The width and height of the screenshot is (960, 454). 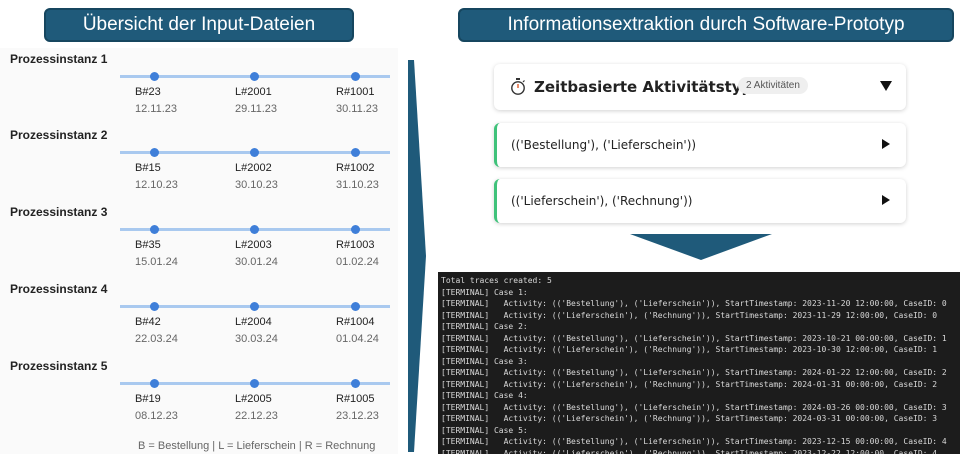 I want to click on document-date: 30.01.24, so click(x=256, y=262).